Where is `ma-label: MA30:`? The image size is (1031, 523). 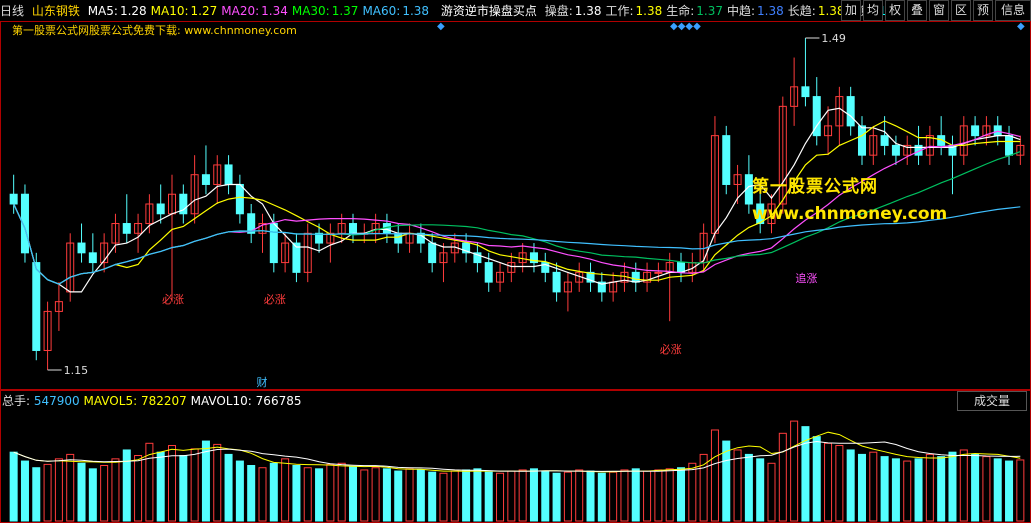 ma-label: MA30: is located at coordinates (310, 11).